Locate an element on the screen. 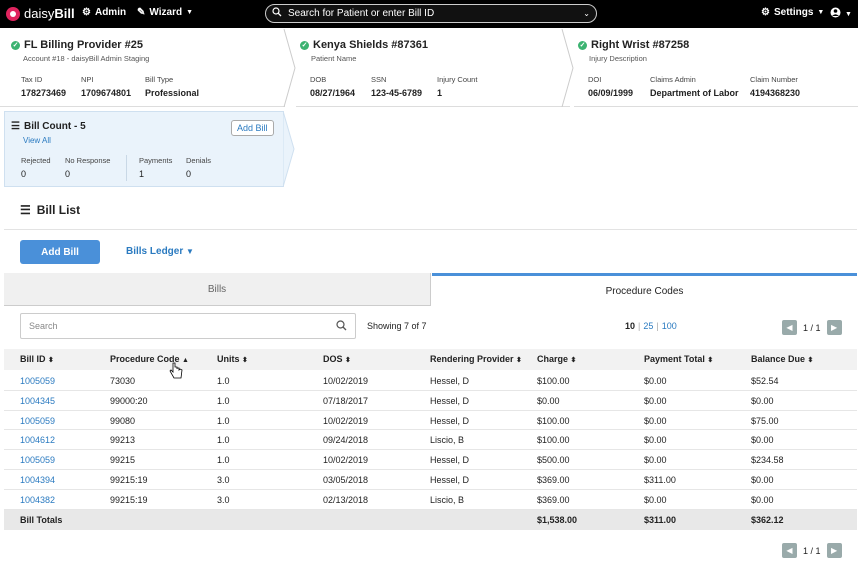  claim-number-value: 4194368230 is located at coordinates (775, 93).